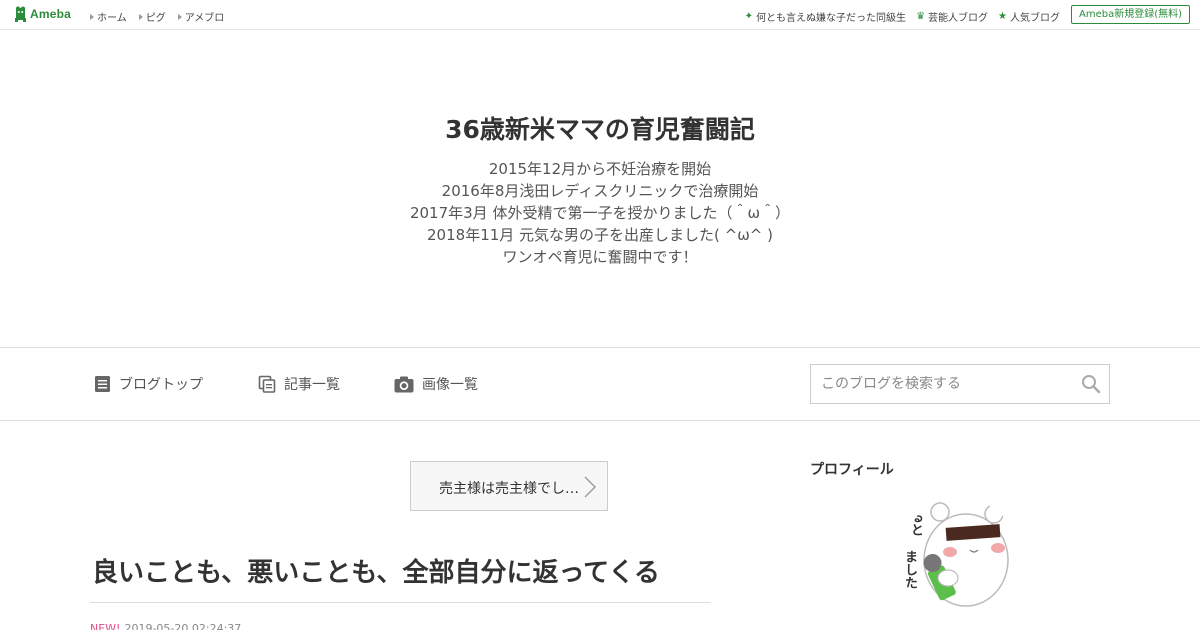 Image resolution: width=1200 pixels, height=630 pixels. I want to click on blog-top-label: ブログトップ, so click(161, 385).